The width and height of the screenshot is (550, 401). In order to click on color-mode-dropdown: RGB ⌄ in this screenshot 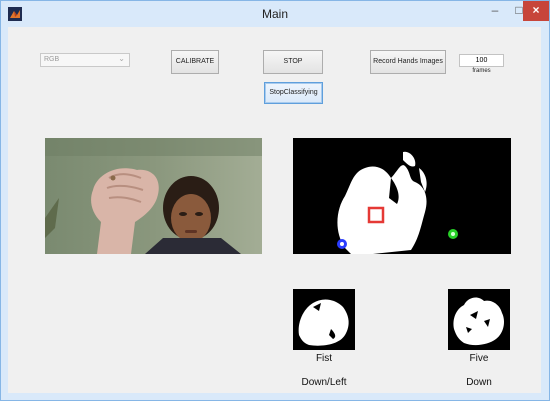, I will do `click(85, 60)`.